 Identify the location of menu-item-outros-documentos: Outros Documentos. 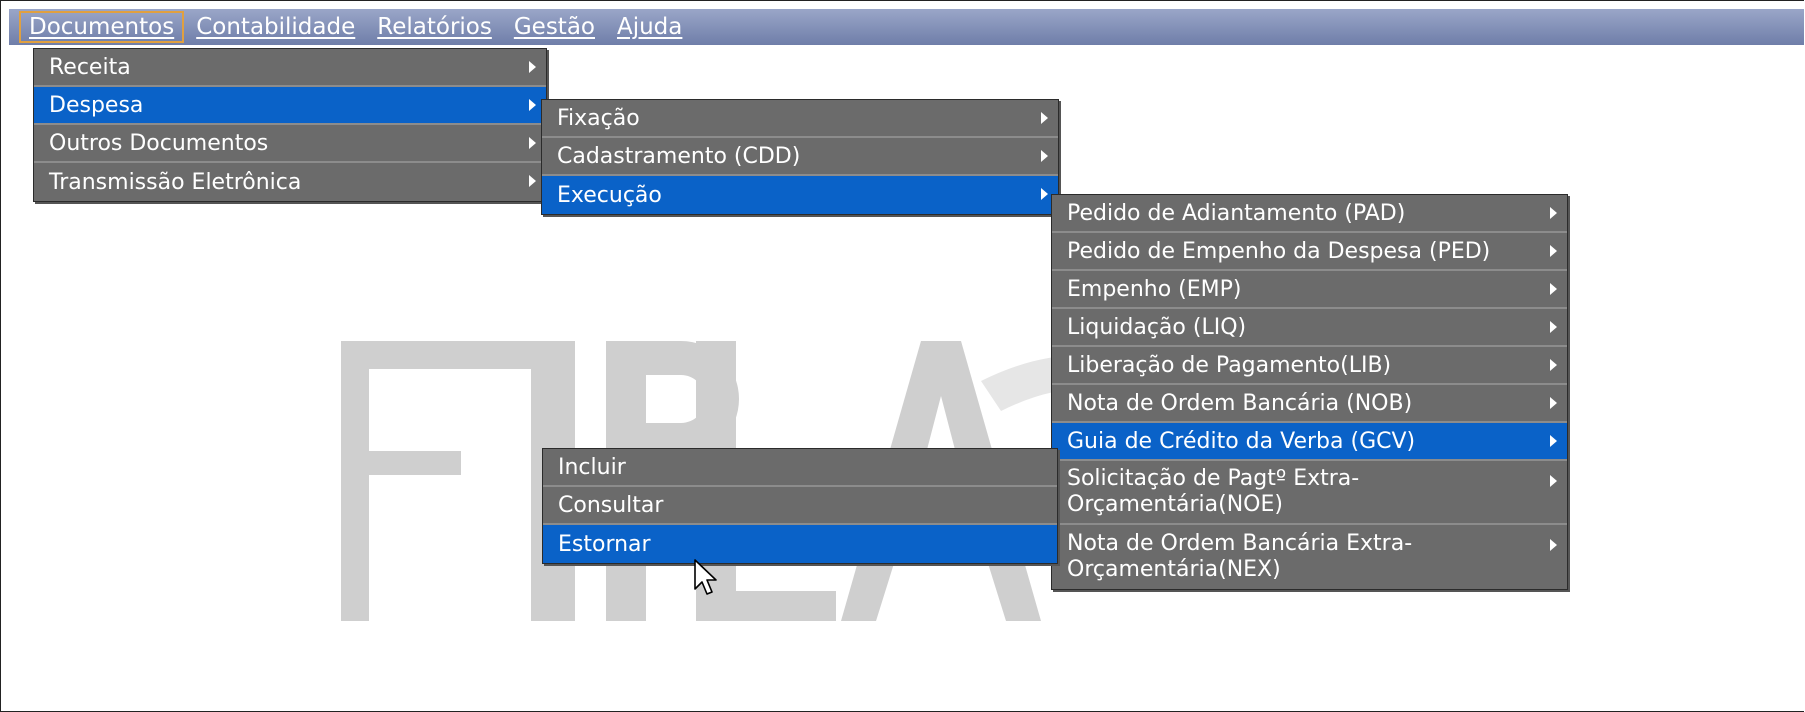
(290, 144).